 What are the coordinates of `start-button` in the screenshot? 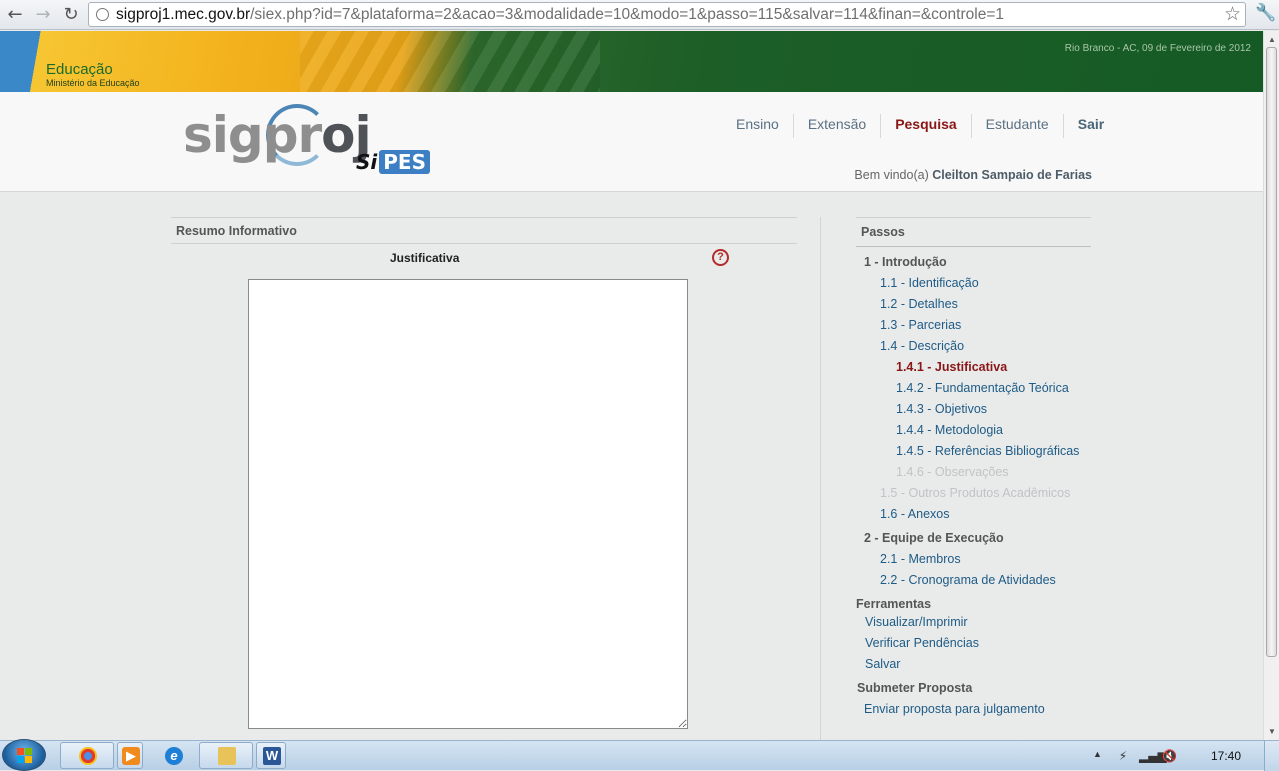 It's located at (24, 755).